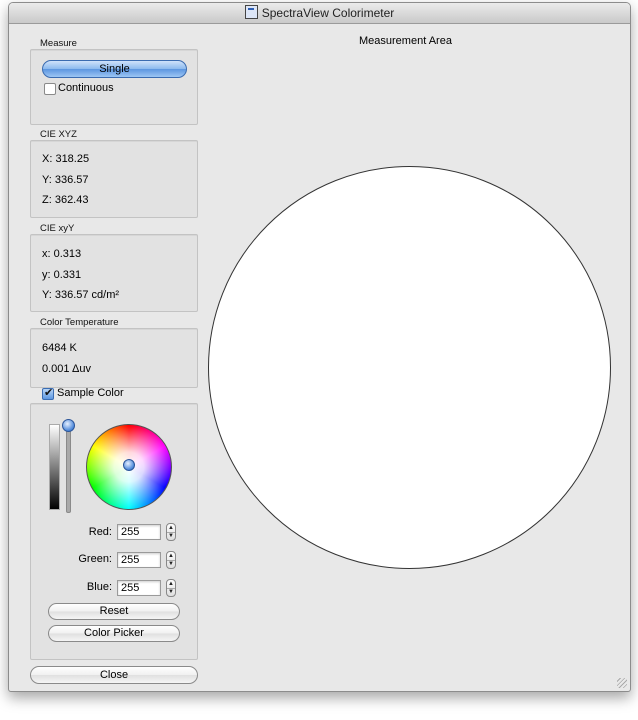 This screenshot has height=720, width=638. Describe the element at coordinates (81, 295) in the screenshot. I see `xyy-luminance-value: Y: 336.57 cd/m²` at that location.